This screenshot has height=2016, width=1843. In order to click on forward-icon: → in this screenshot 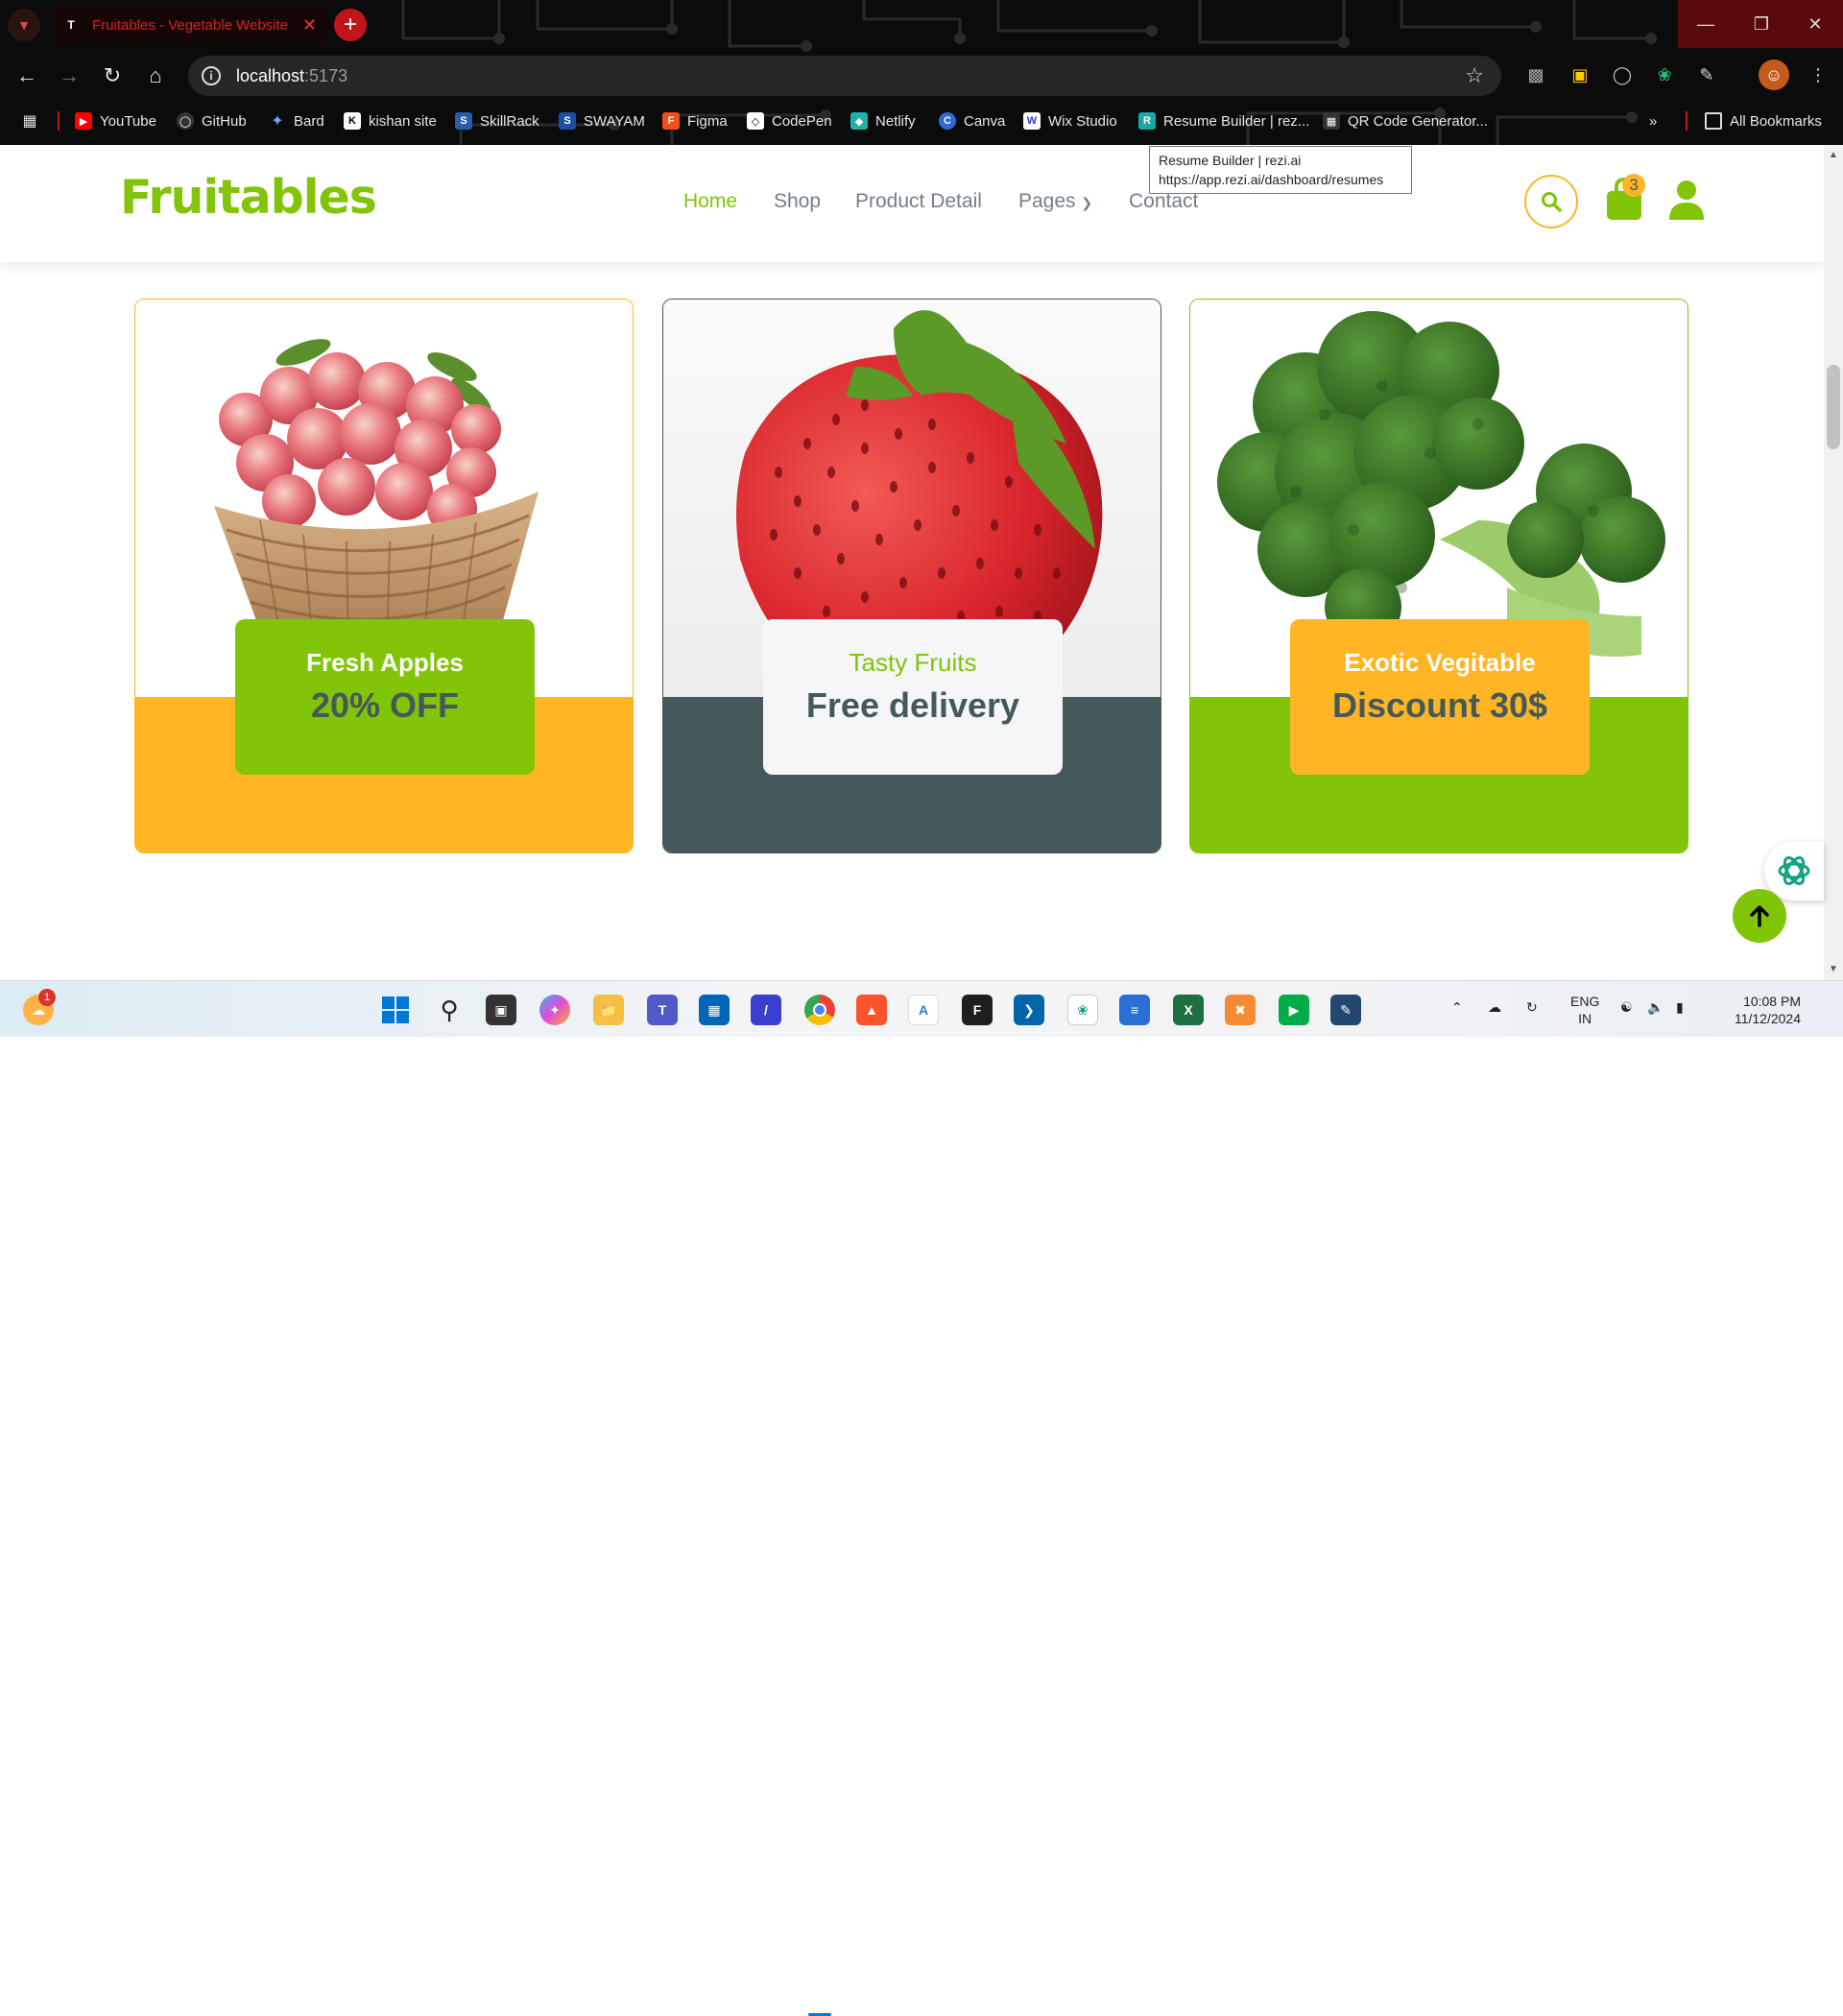, I will do `click(69, 76)`.